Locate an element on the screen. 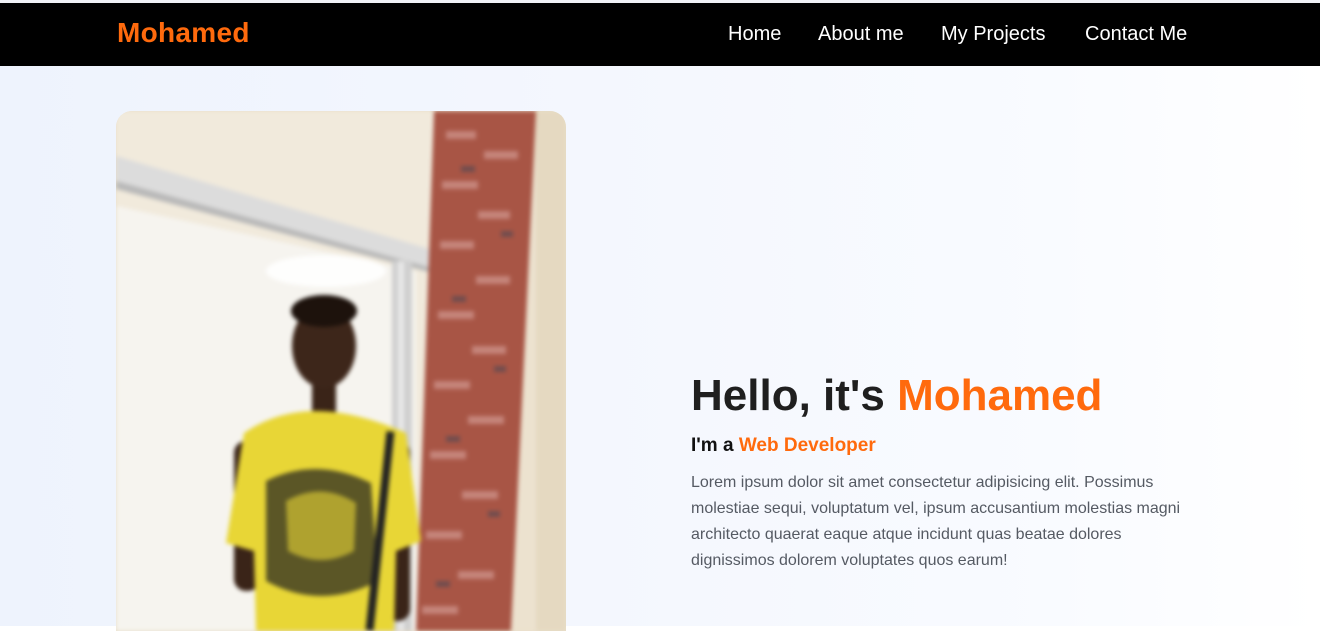  nav-link-contact: Contact Me is located at coordinates (1136, 34).